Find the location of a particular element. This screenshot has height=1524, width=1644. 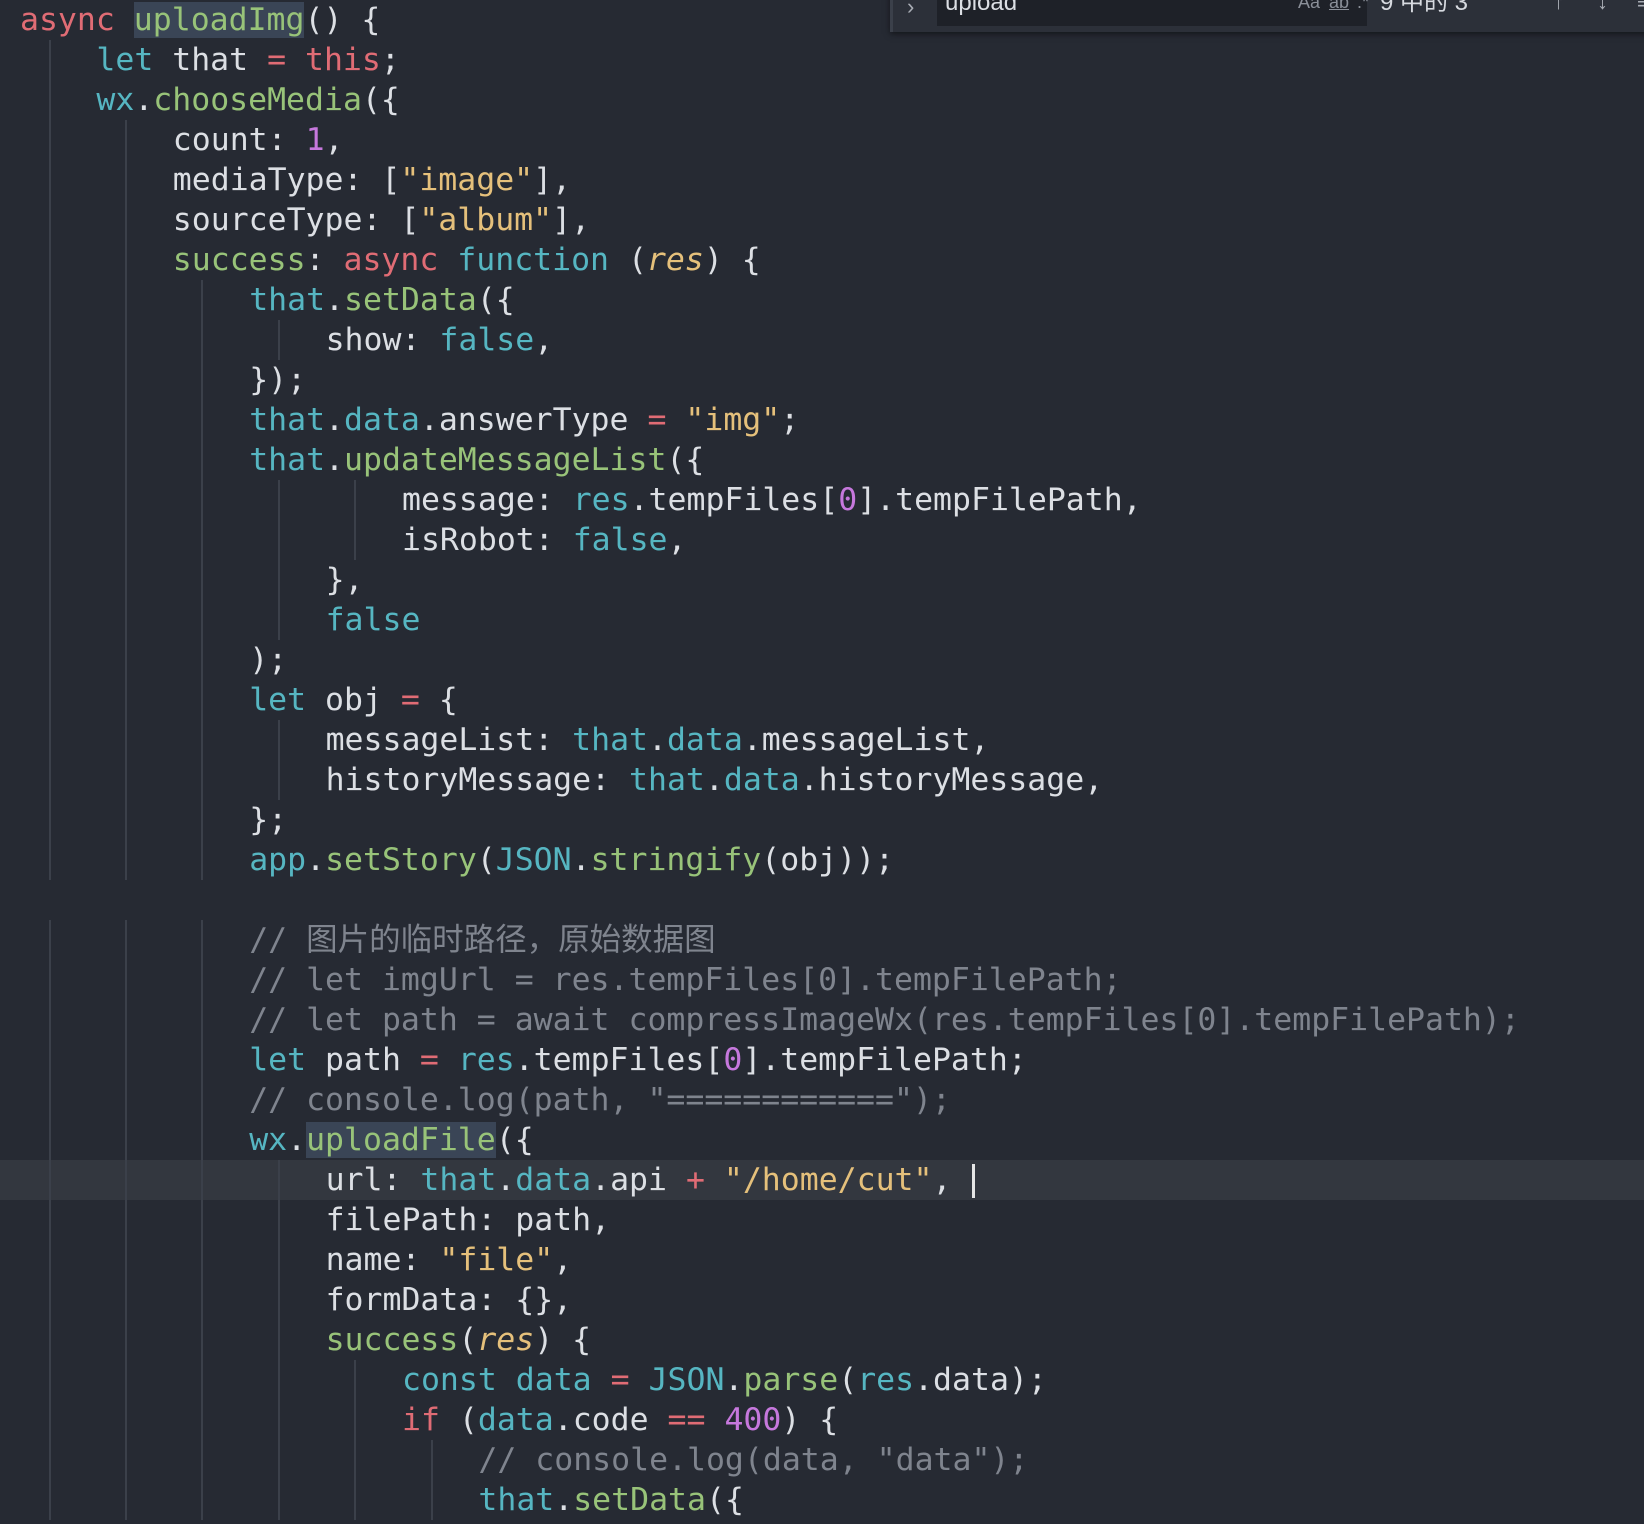

code-line: mediaType: ["image"], is located at coordinates (822, 180).